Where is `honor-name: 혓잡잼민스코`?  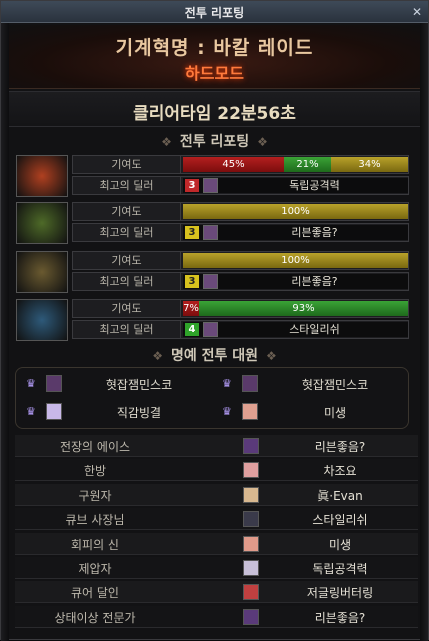
honor-name: 혓잡잼민스코 is located at coordinates (139, 385).